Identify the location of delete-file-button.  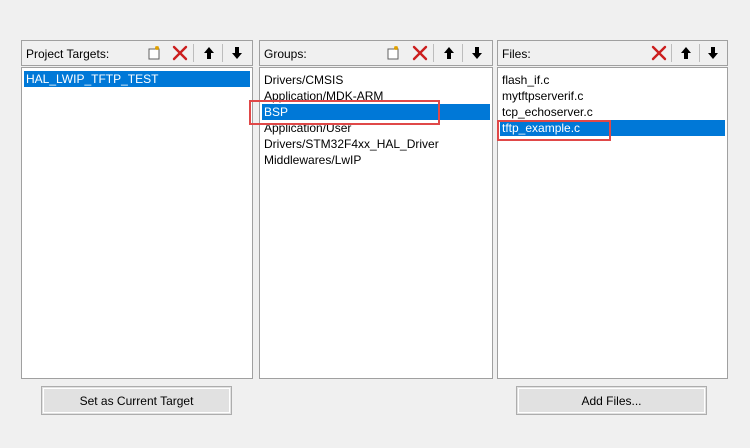
(659, 53).